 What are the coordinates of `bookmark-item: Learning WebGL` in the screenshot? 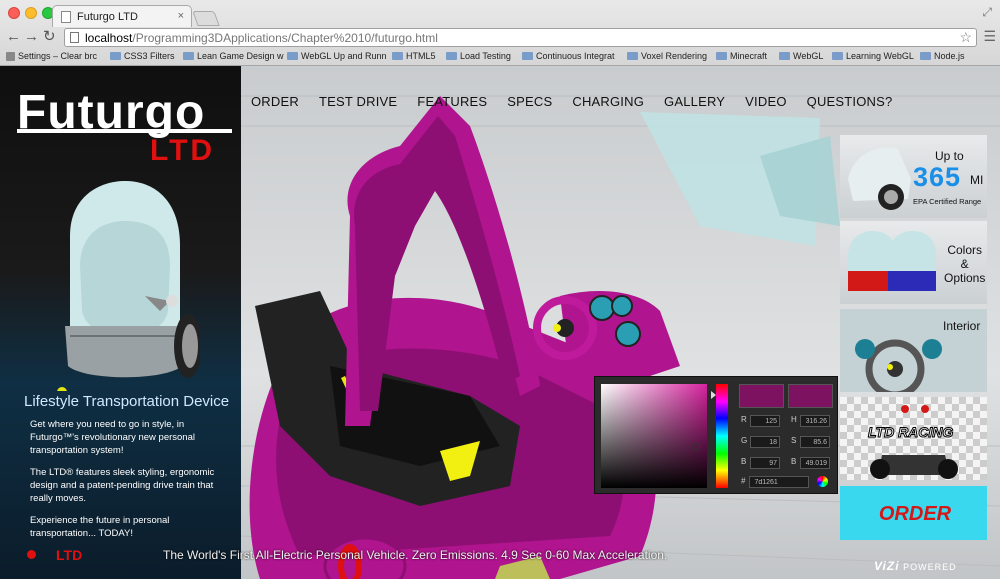 It's located at (873, 56).